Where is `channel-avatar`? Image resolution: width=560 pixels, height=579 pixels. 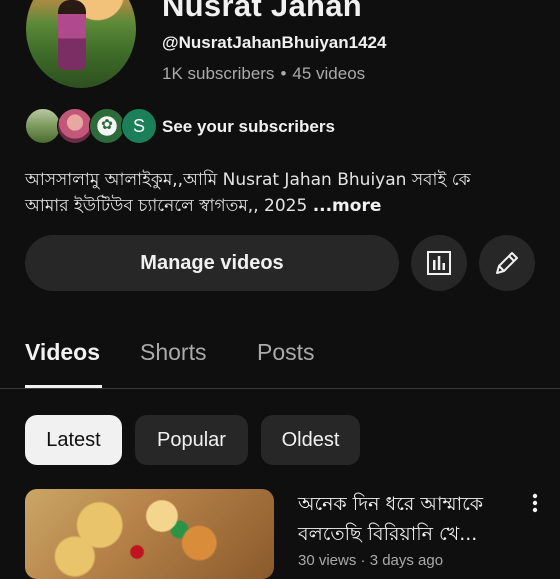 channel-avatar is located at coordinates (81, 44).